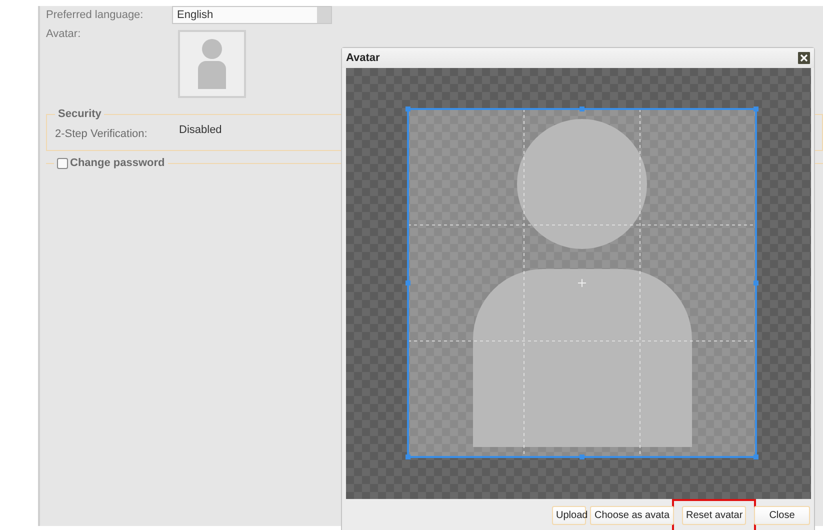 The width and height of the screenshot is (823, 530). I want to click on checkbox, so click(62, 163).